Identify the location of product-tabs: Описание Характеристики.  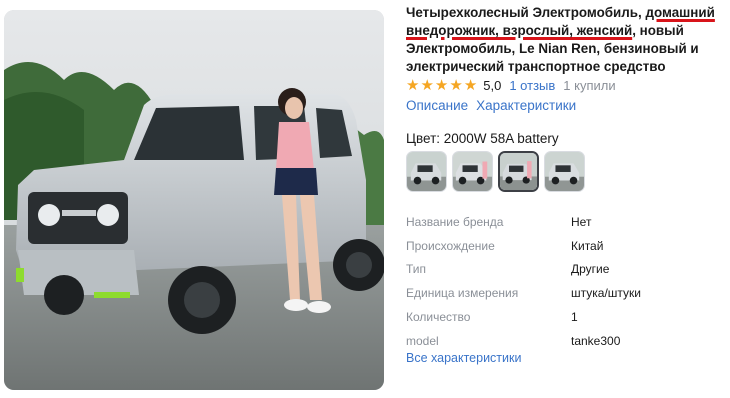
(491, 106).